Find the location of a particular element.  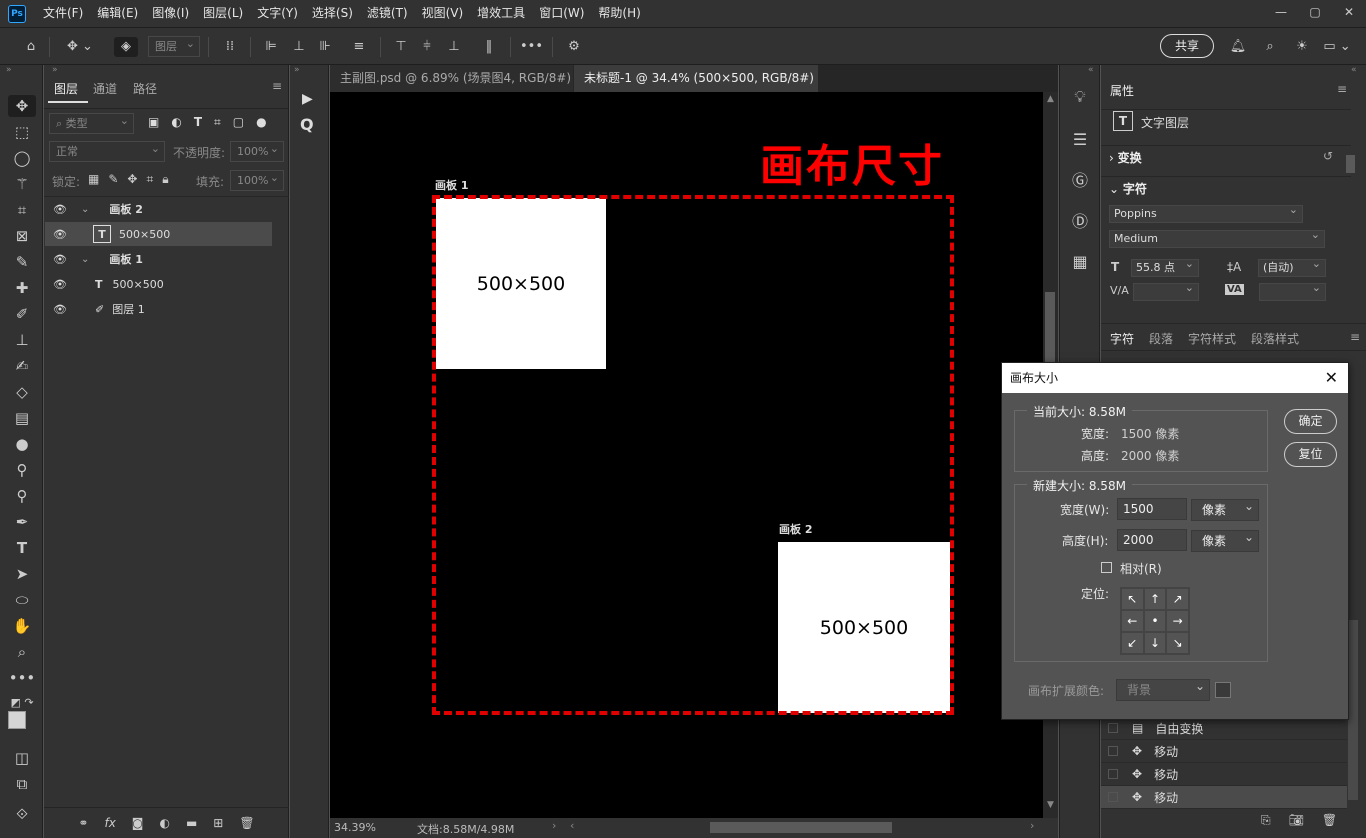

scroll-right-icon: › is located at coordinates (1032, 825).